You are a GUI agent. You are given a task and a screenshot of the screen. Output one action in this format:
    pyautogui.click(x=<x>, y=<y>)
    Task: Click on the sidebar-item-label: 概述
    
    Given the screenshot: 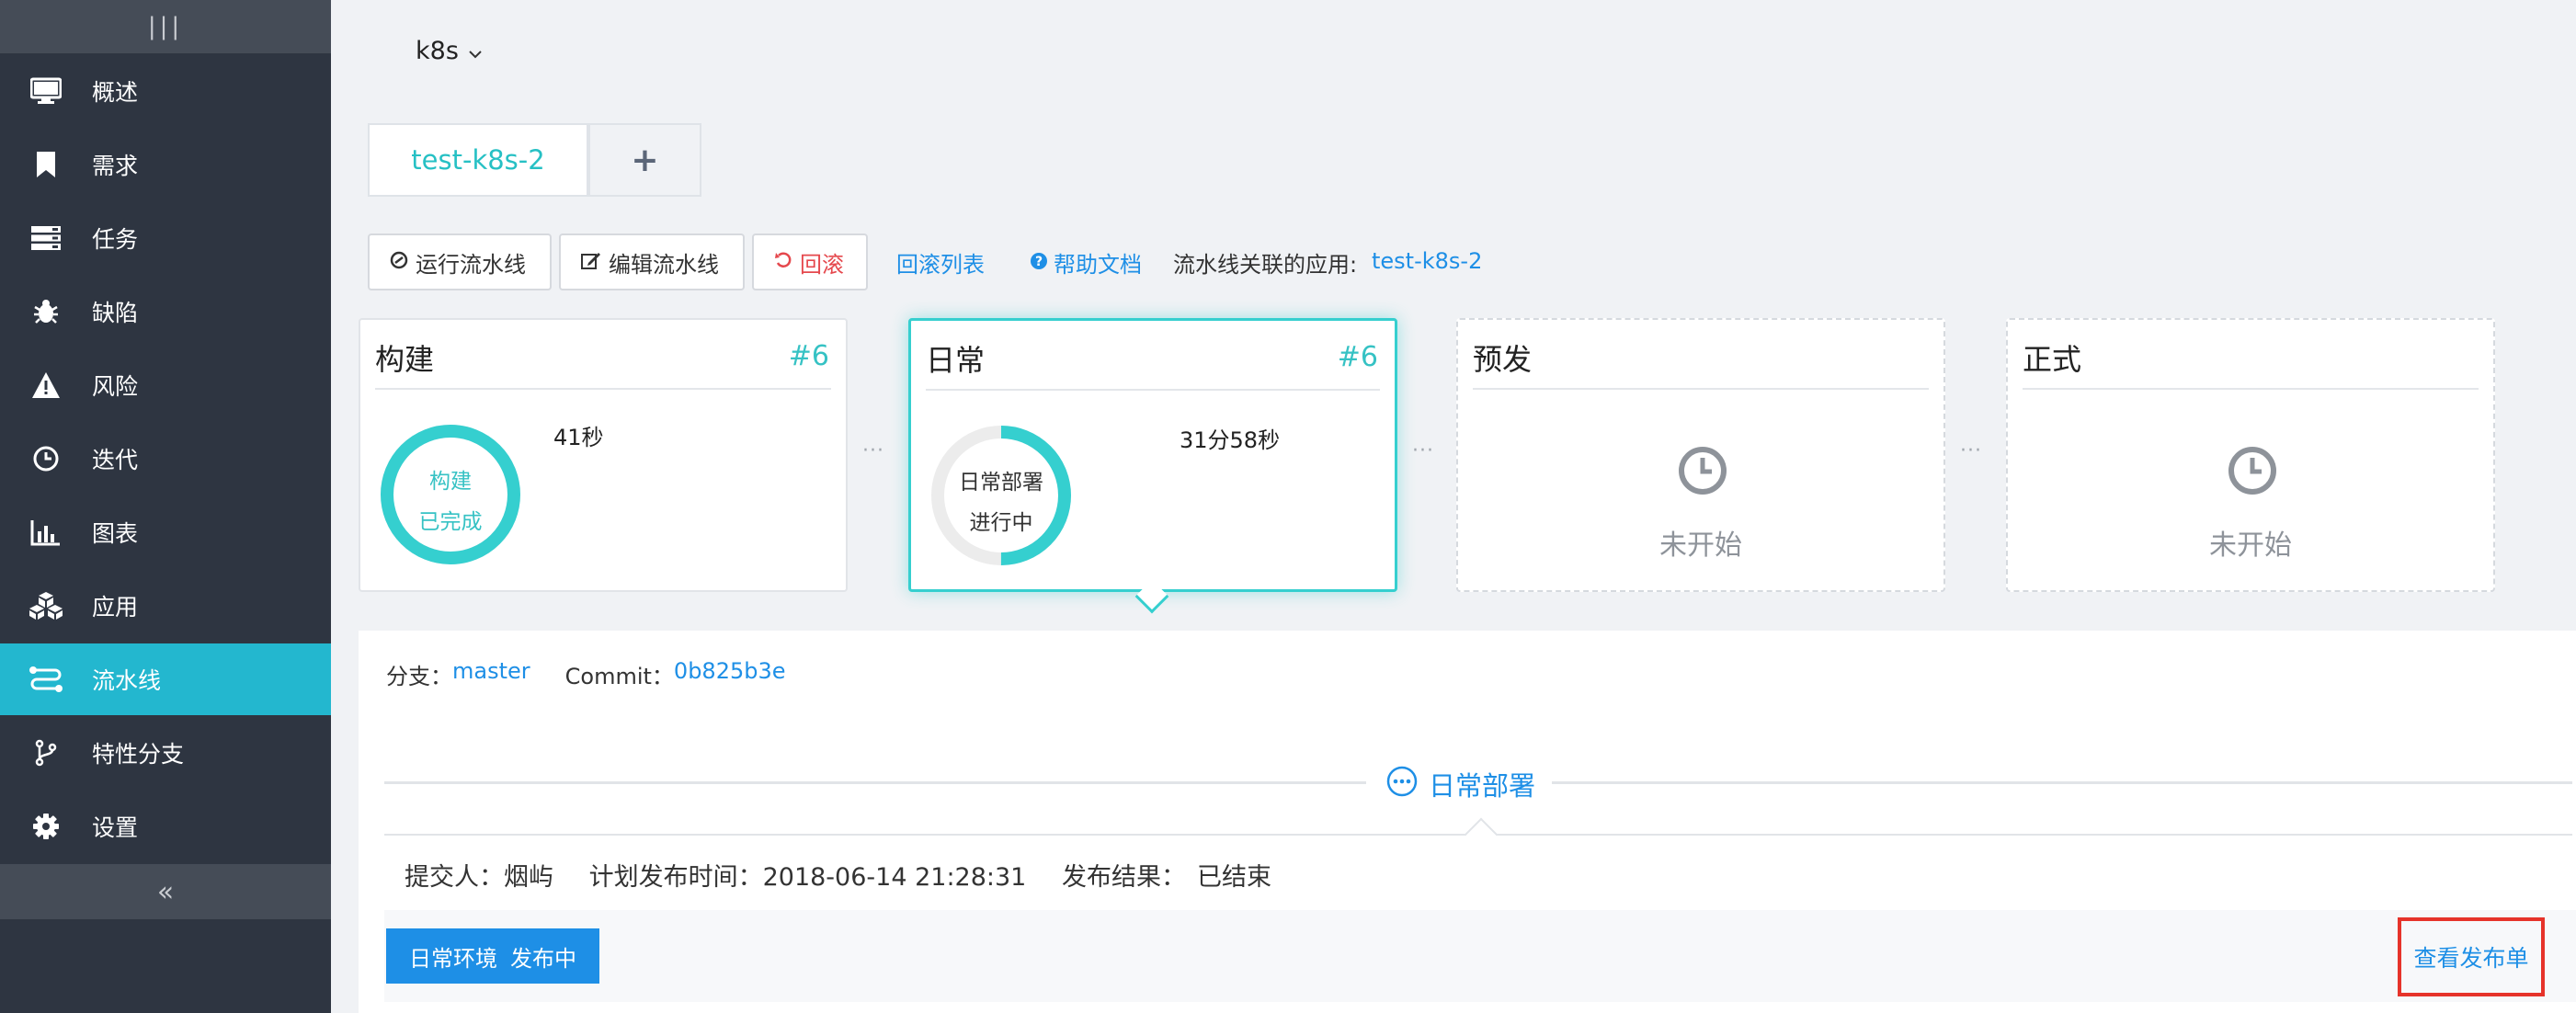 What is the action you would take?
    pyautogui.click(x=115, y=92)
    